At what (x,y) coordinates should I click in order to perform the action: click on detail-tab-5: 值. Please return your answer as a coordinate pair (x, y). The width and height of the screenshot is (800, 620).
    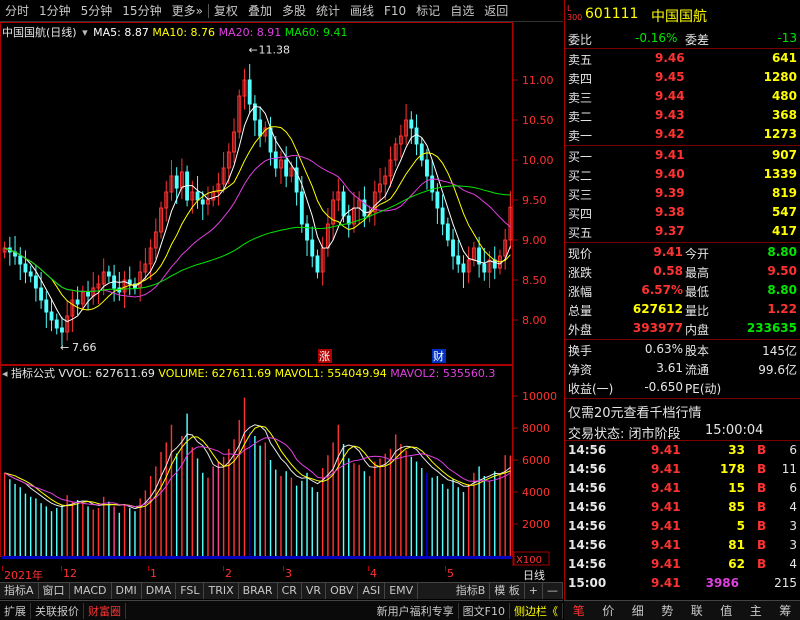
    Looking at the image, I should click on (726, 610).